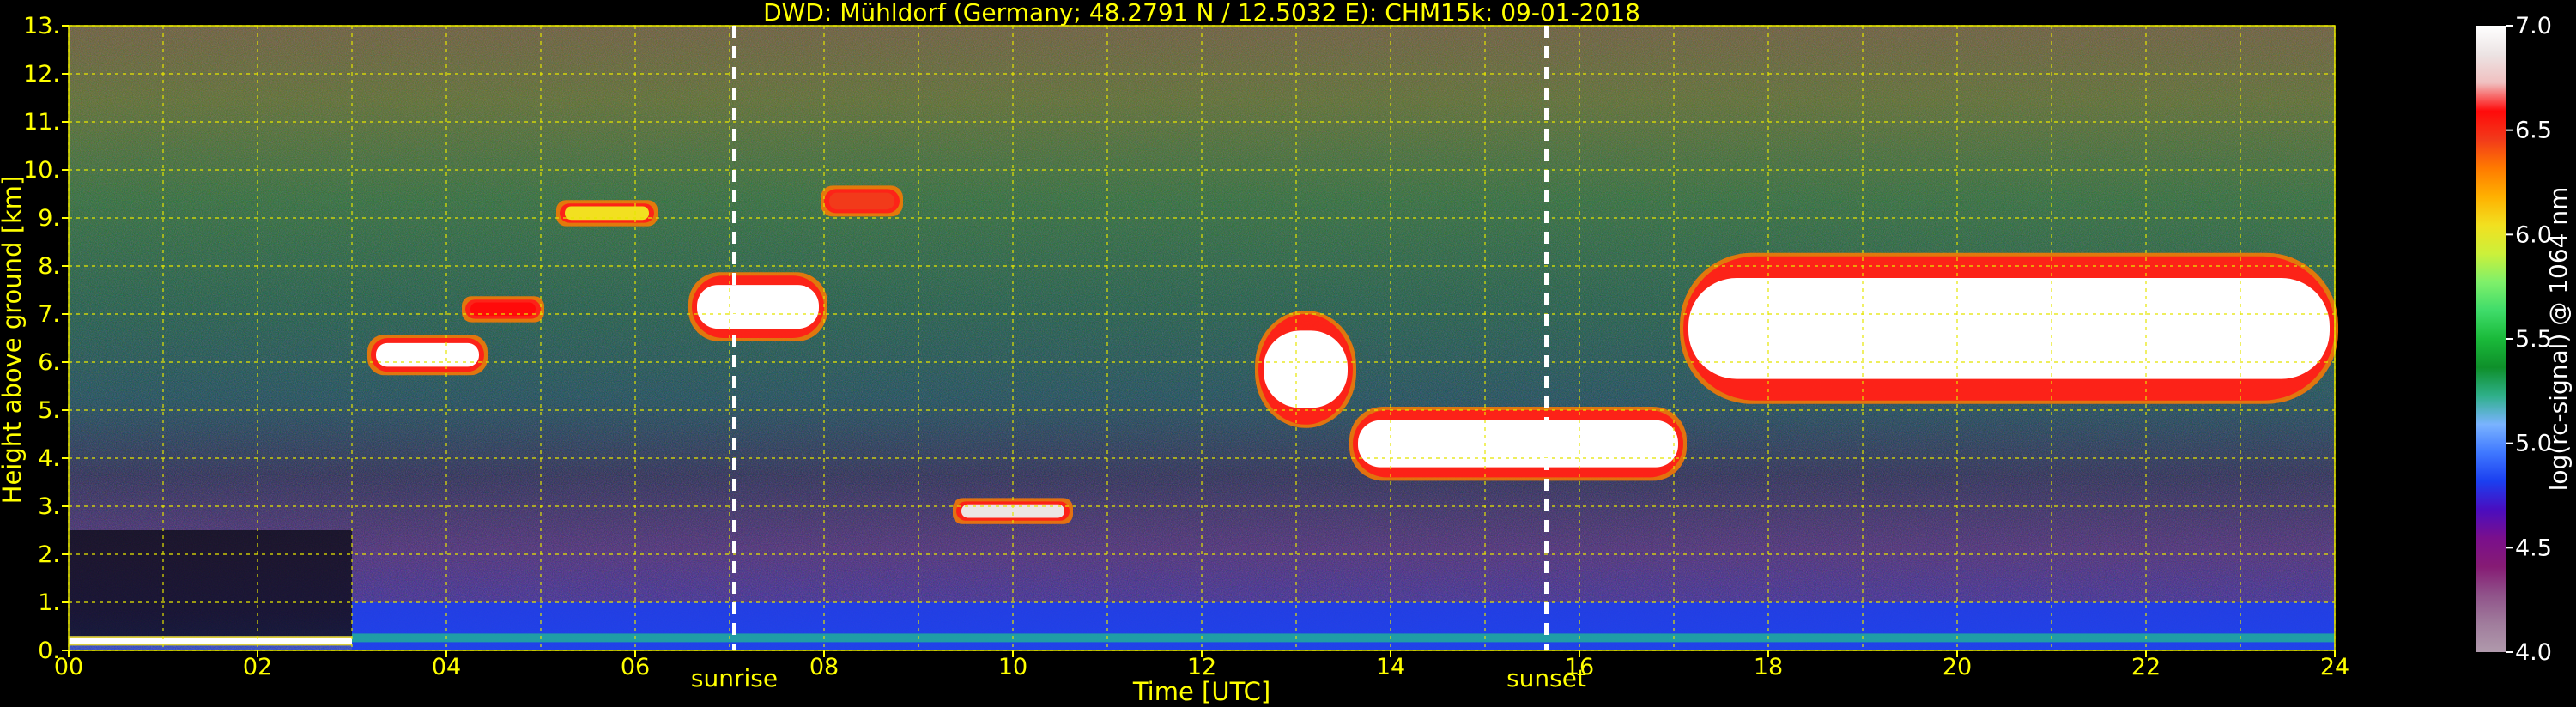 The height and width of the screenshot is (707, 2576). What do you see at coordinates (49, 411) in the screenshot?
I see `y-tick-label: 5.` at bounding box center [49, 411].